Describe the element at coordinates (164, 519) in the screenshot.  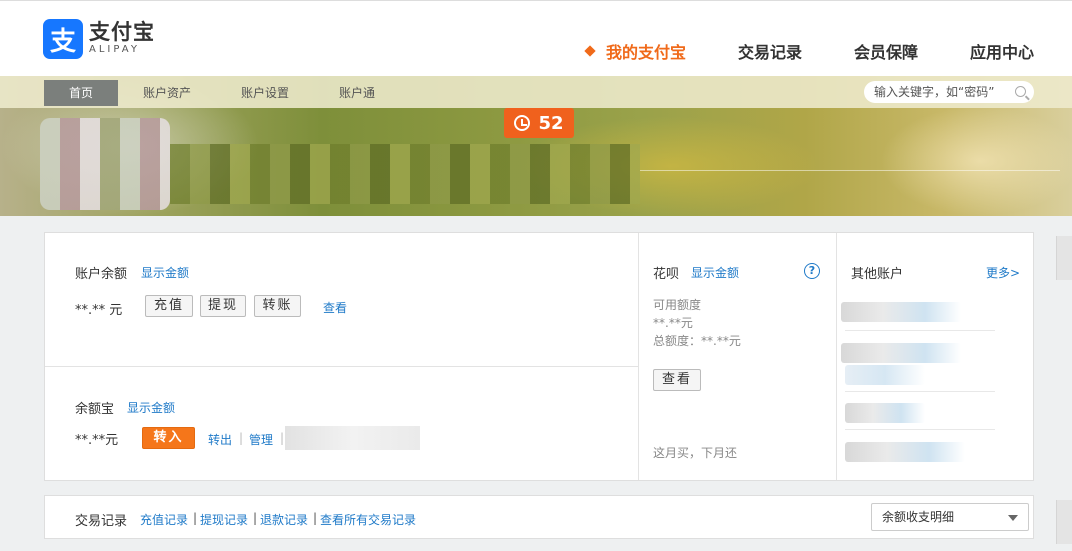
I see `recharge-records-link: 充值记录` at that location.